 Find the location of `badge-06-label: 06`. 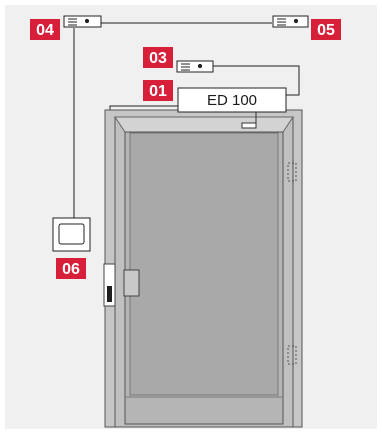

badge-06-label: 06 is located at coordinates (71, 269).